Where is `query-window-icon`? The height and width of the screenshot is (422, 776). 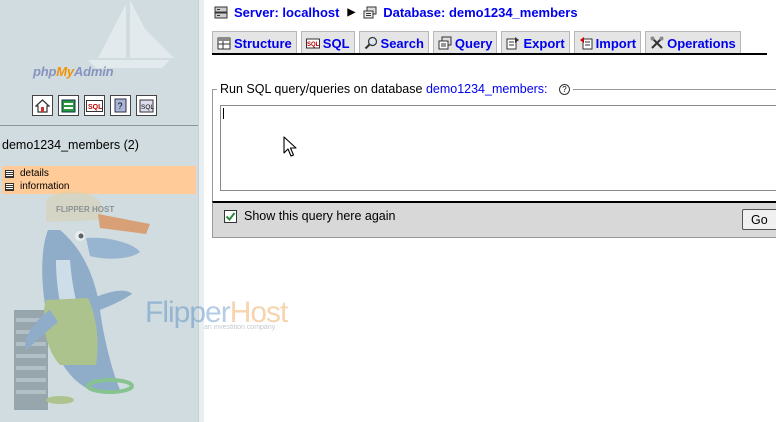 query-window-icon is located at coordinates (68, 105).